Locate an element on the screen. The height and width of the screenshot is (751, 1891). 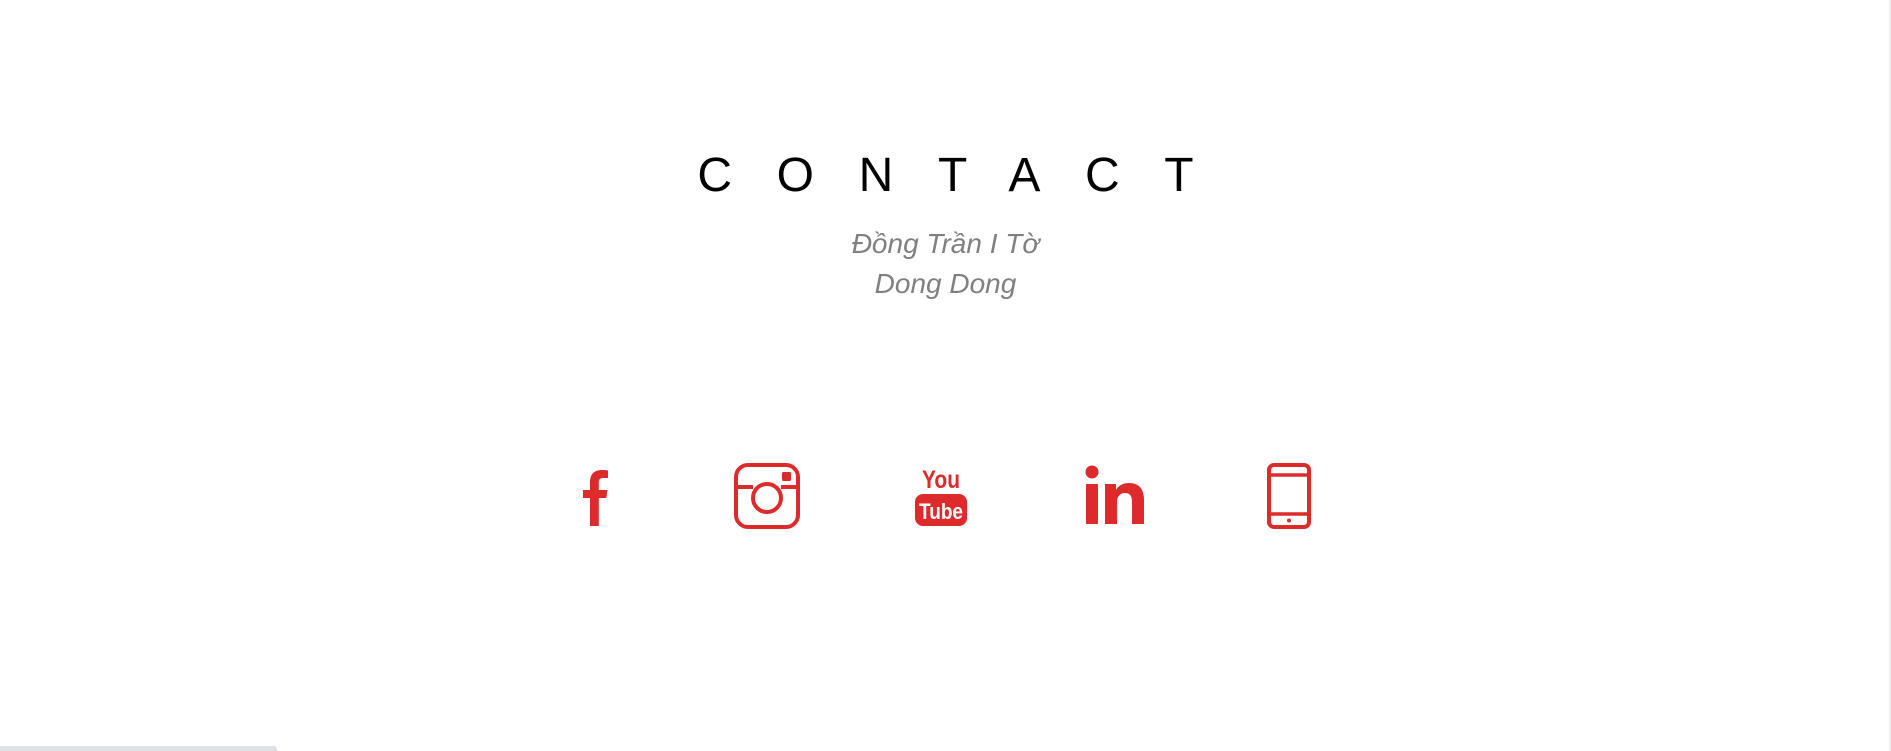
youtube-icon: You Tube is located at coordinates (941, 496).